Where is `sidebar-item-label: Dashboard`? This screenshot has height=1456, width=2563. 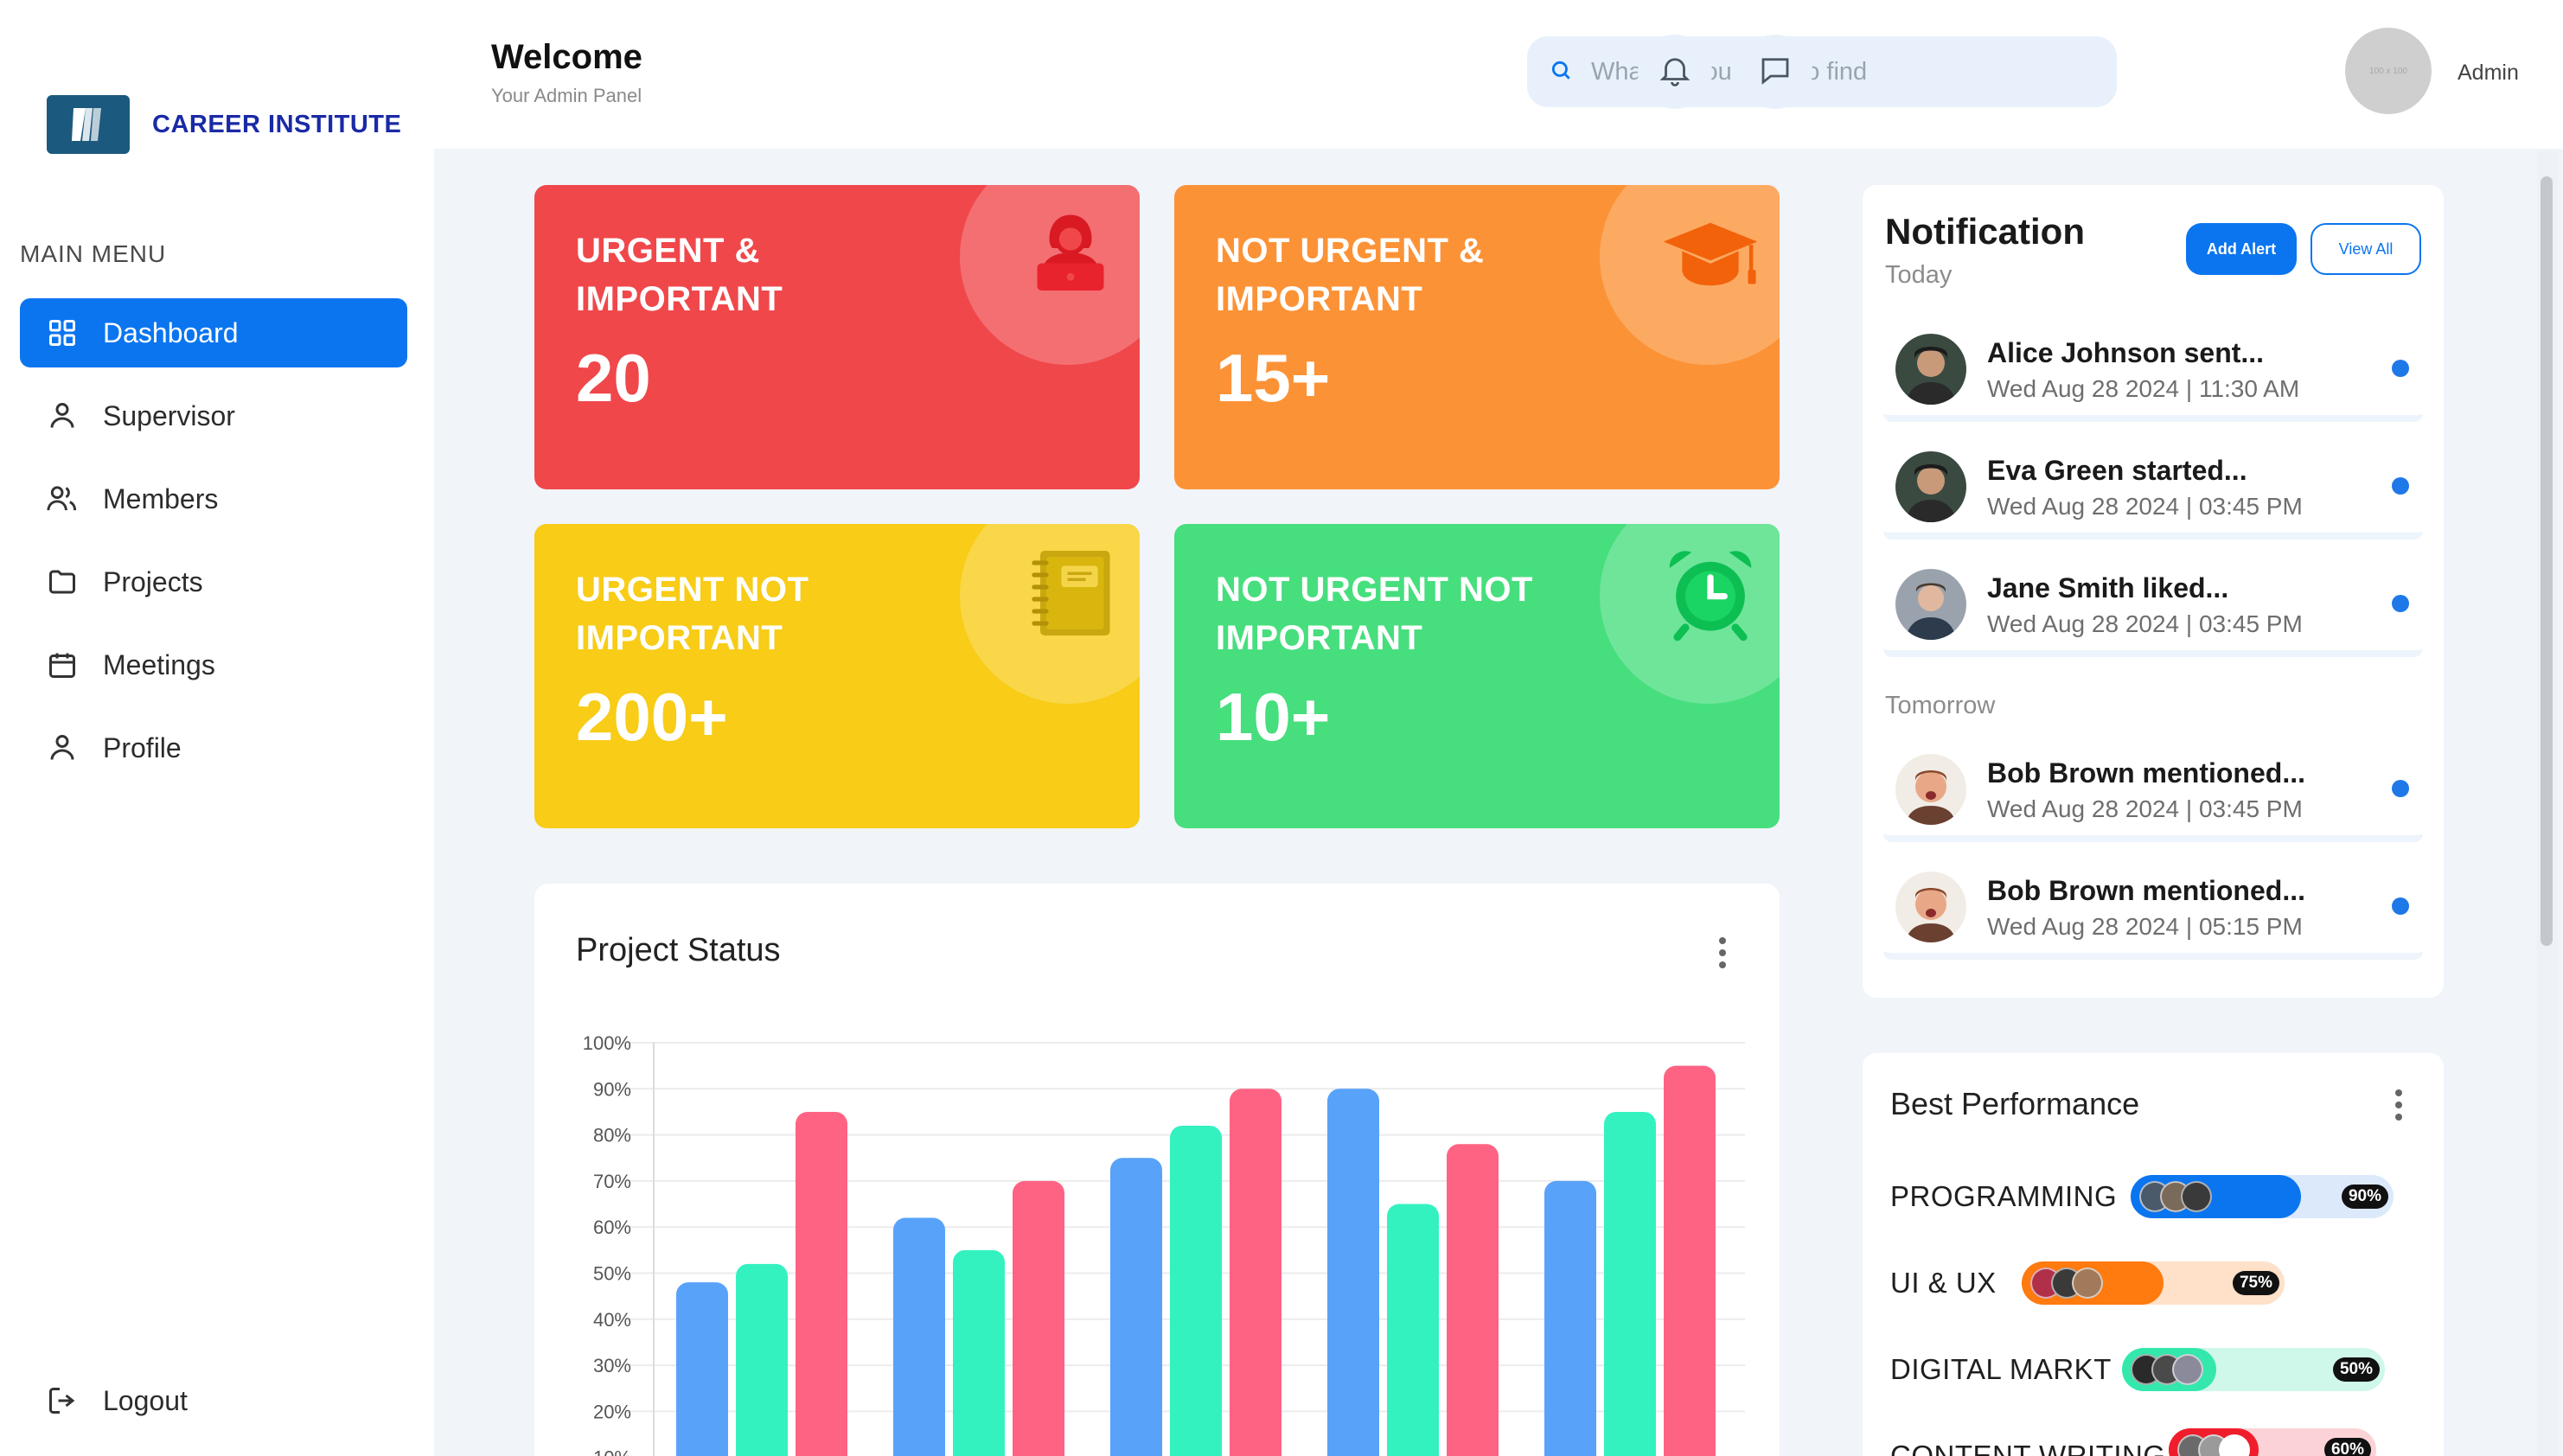
sidebar-item-label: Dashboard is located at coordinates (171, 332).